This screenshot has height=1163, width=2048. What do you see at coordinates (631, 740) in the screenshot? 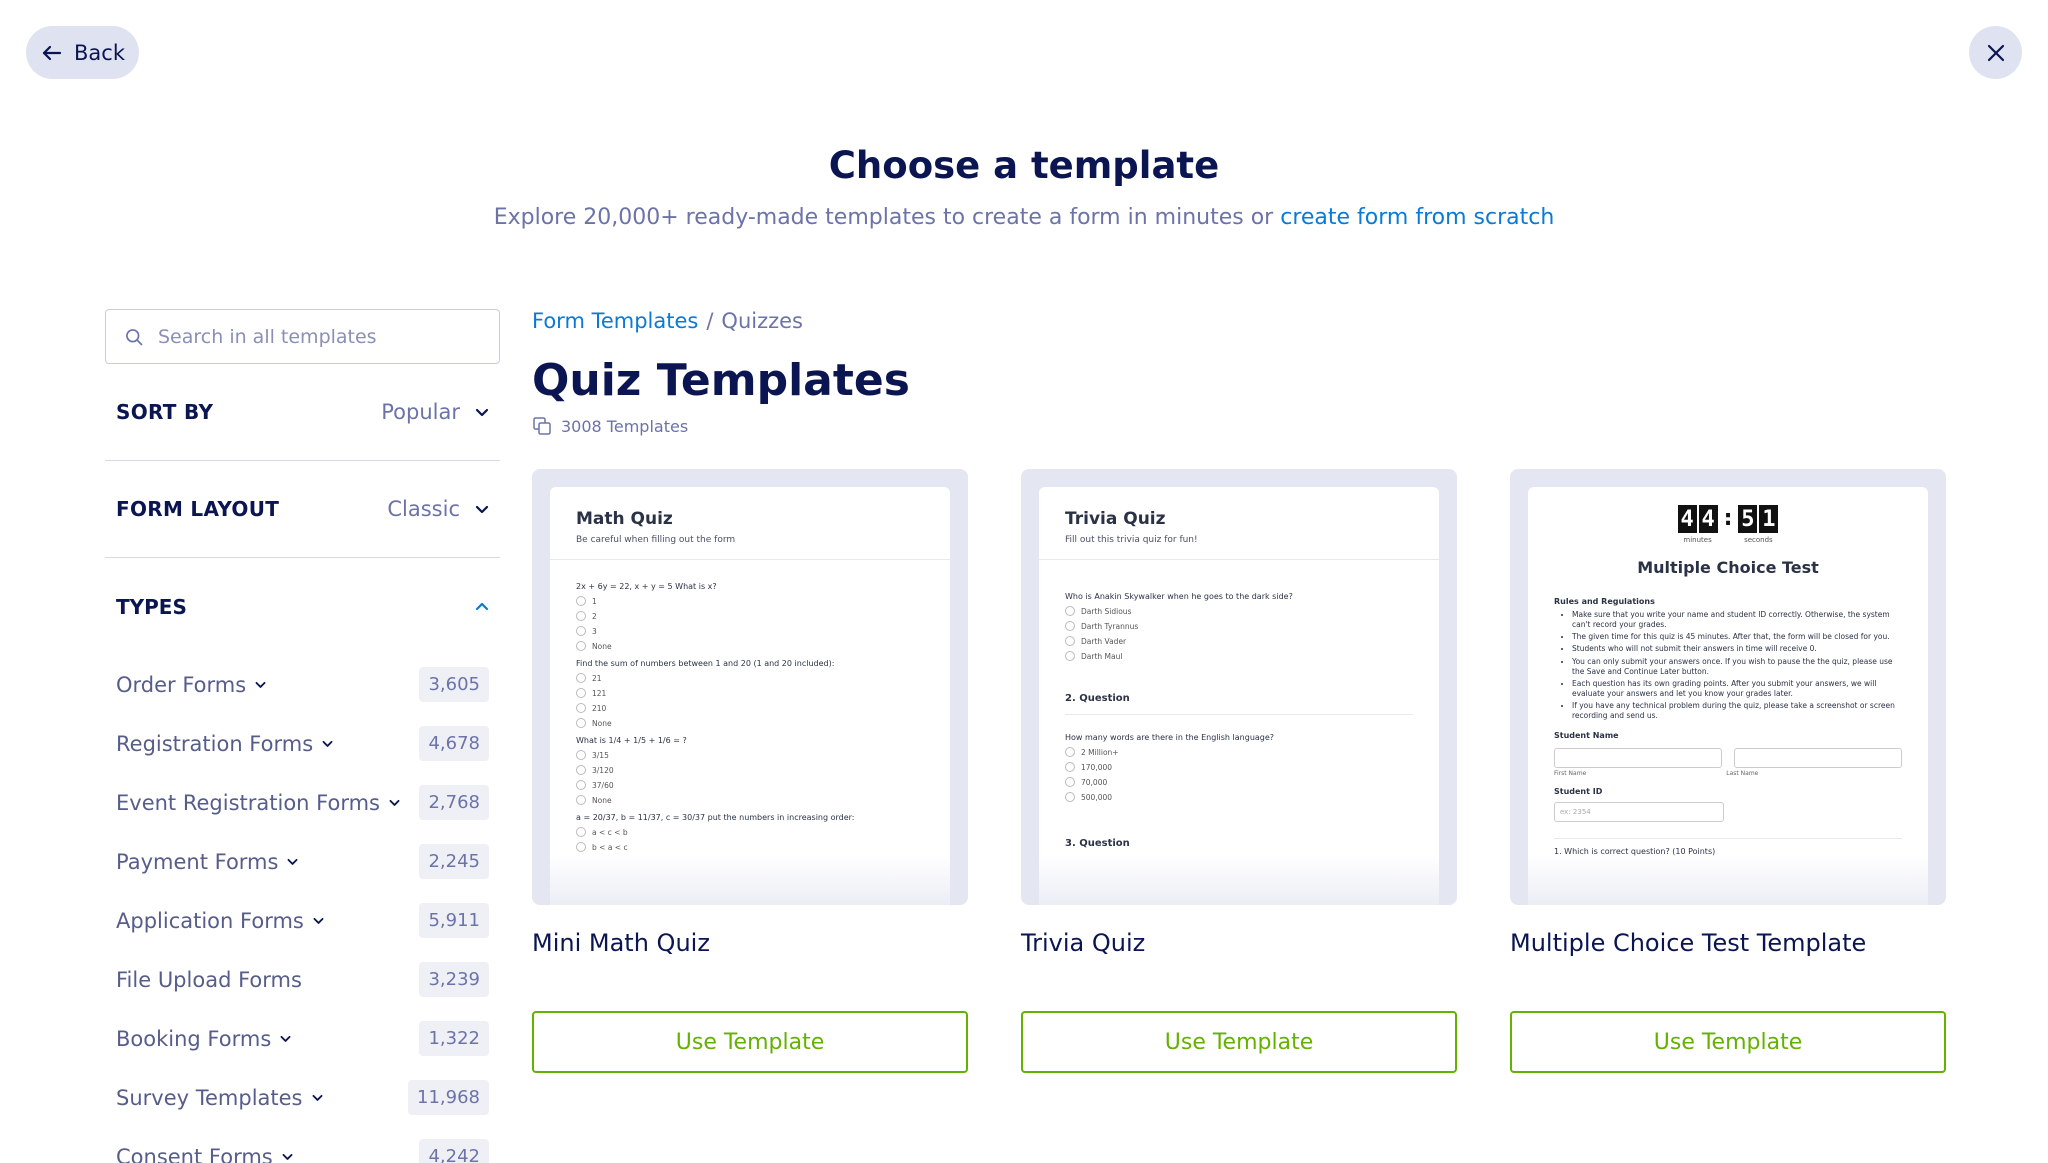
I see `preview-question: What is 1/4 + 1/5 + 1/6 = ?` at bounding box center [631, 740].